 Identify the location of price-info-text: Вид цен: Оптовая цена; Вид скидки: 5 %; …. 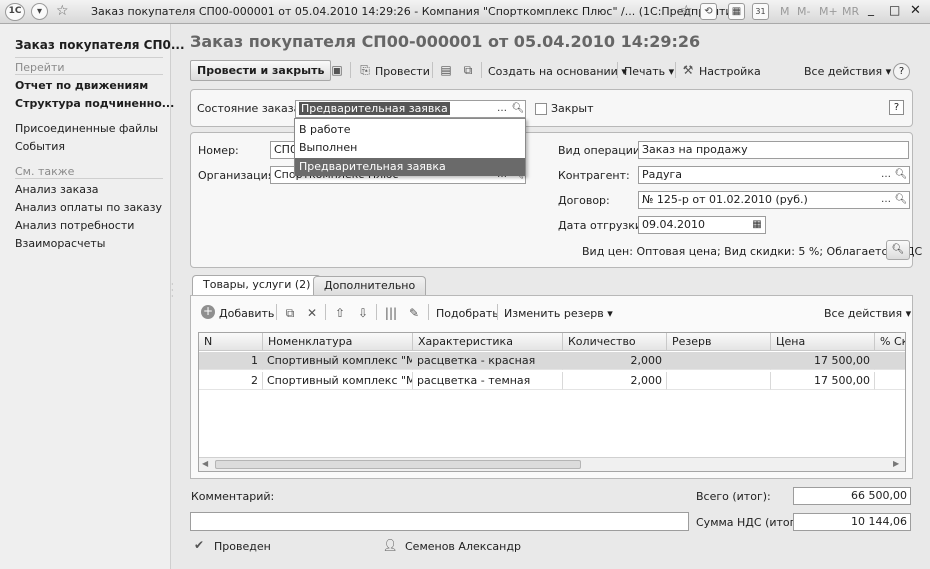
(752, 251).